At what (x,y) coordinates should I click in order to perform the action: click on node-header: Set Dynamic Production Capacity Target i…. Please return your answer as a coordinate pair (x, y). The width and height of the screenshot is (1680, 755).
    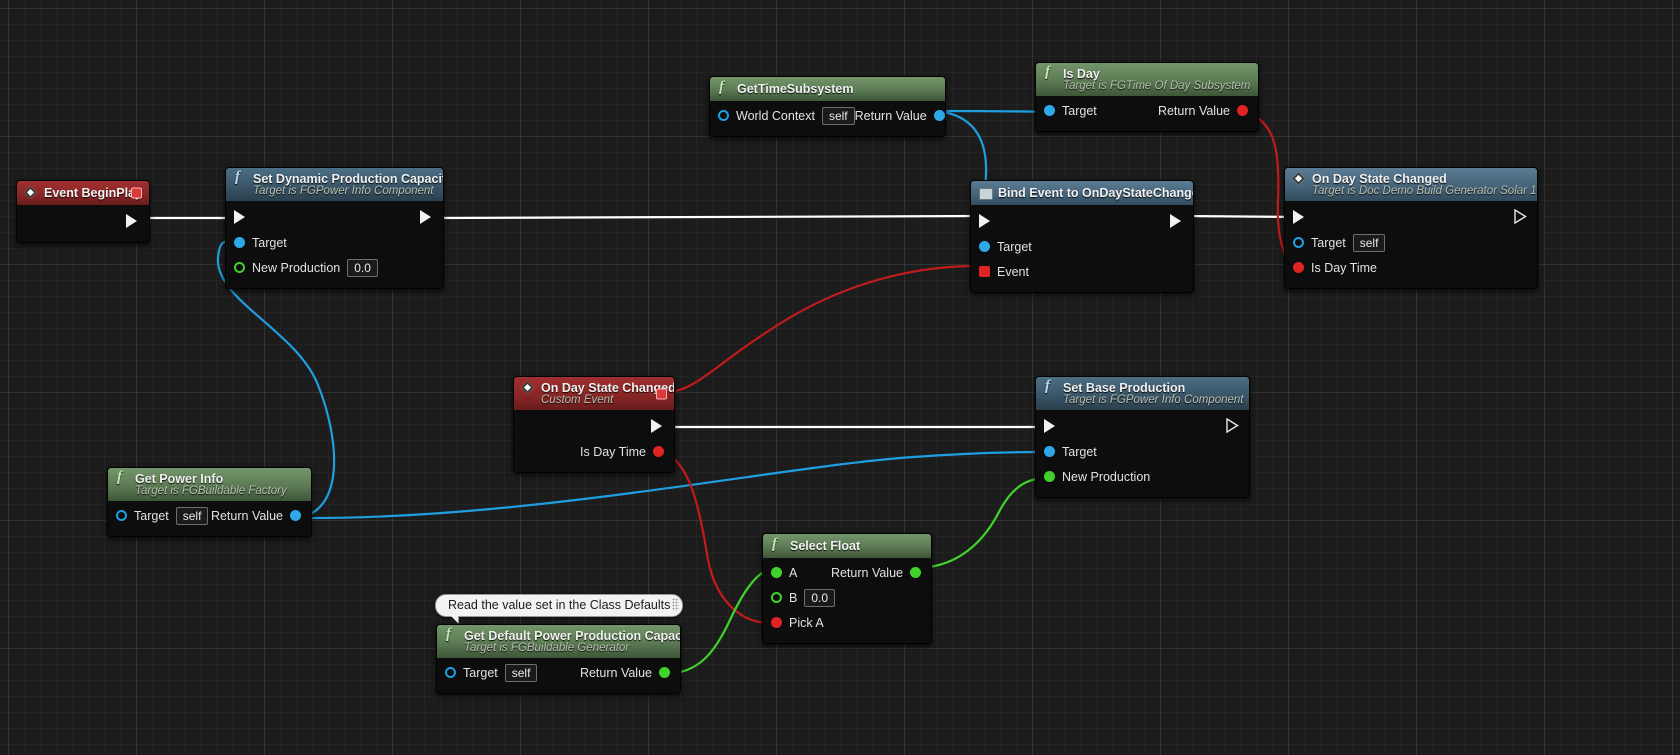
    Looking at the image, I should click on (334, 184).